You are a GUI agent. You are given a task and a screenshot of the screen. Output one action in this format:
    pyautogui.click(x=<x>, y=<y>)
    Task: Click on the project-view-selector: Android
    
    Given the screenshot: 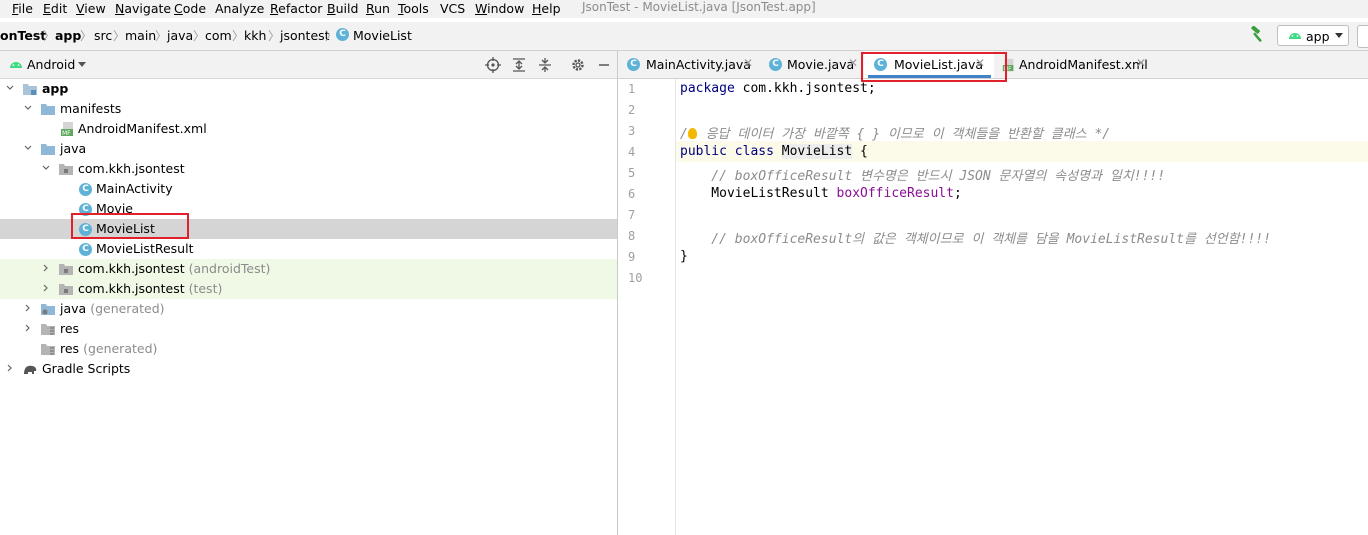 What is the action you would take?
    pyautogui.click(x=51, y=64)
    